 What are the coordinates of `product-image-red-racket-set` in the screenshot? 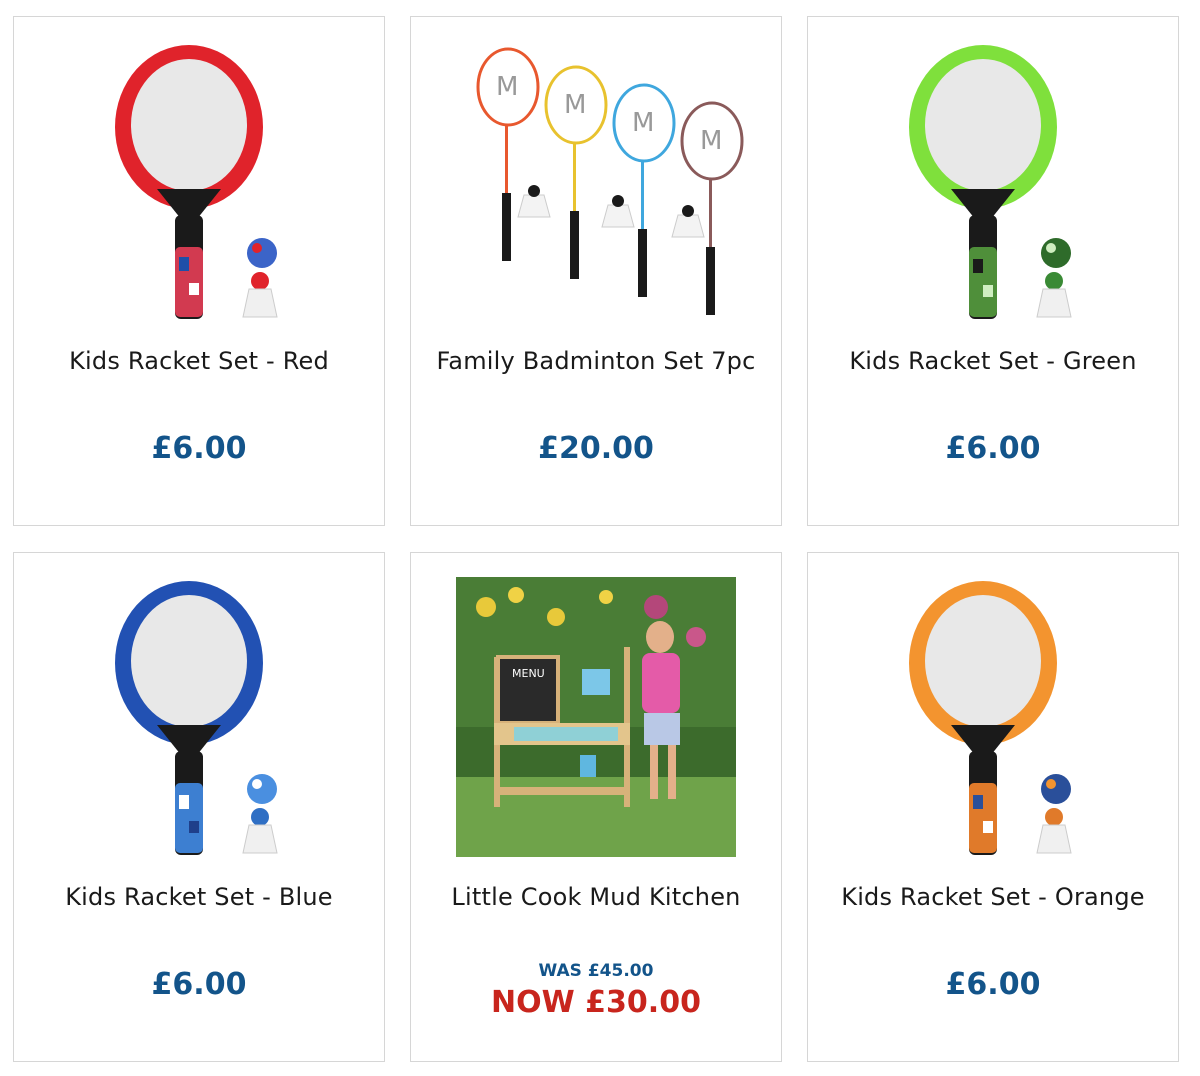 It's located at (199, 177).